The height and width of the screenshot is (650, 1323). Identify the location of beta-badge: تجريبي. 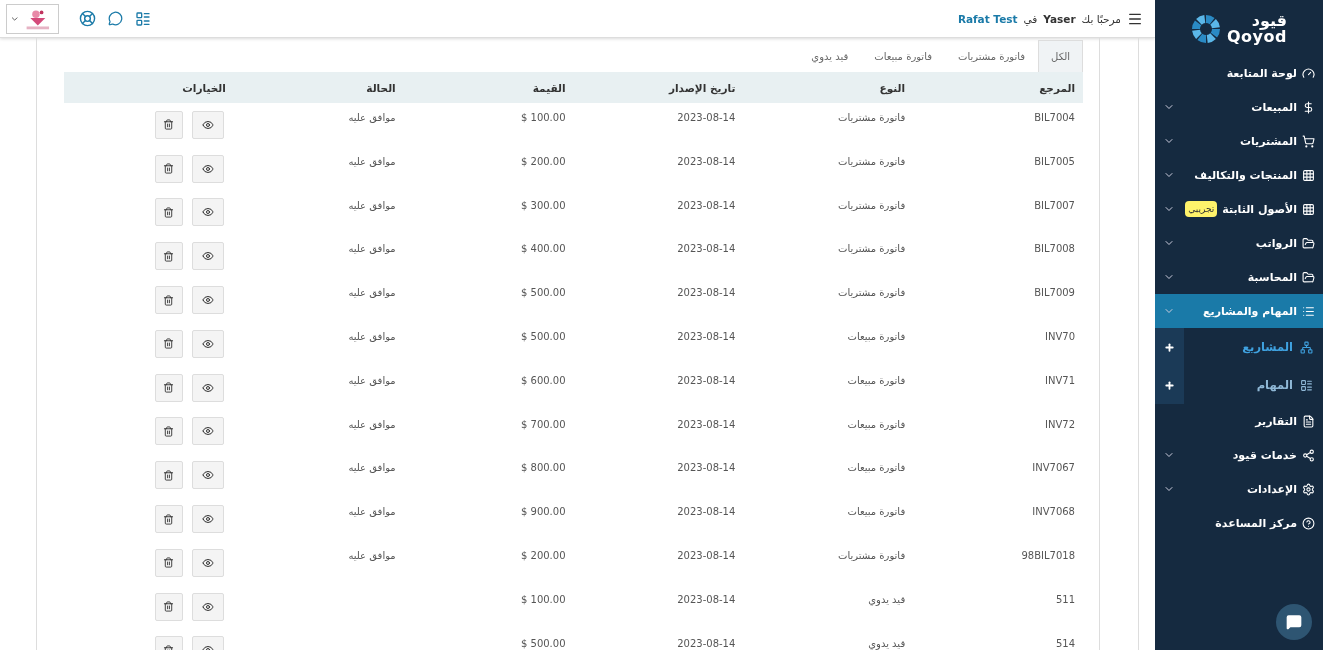
(1201, 209).